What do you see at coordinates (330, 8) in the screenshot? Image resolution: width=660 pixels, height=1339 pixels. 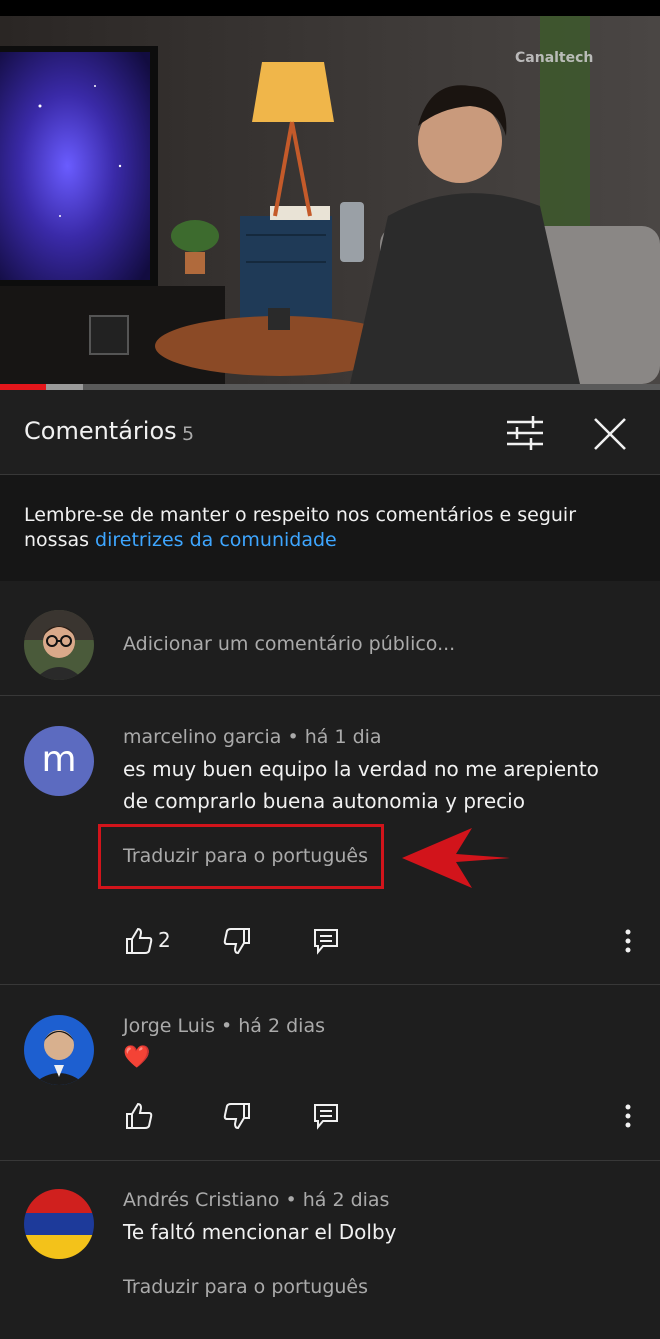 I see `status-bar` at bounding box center [330, 8].